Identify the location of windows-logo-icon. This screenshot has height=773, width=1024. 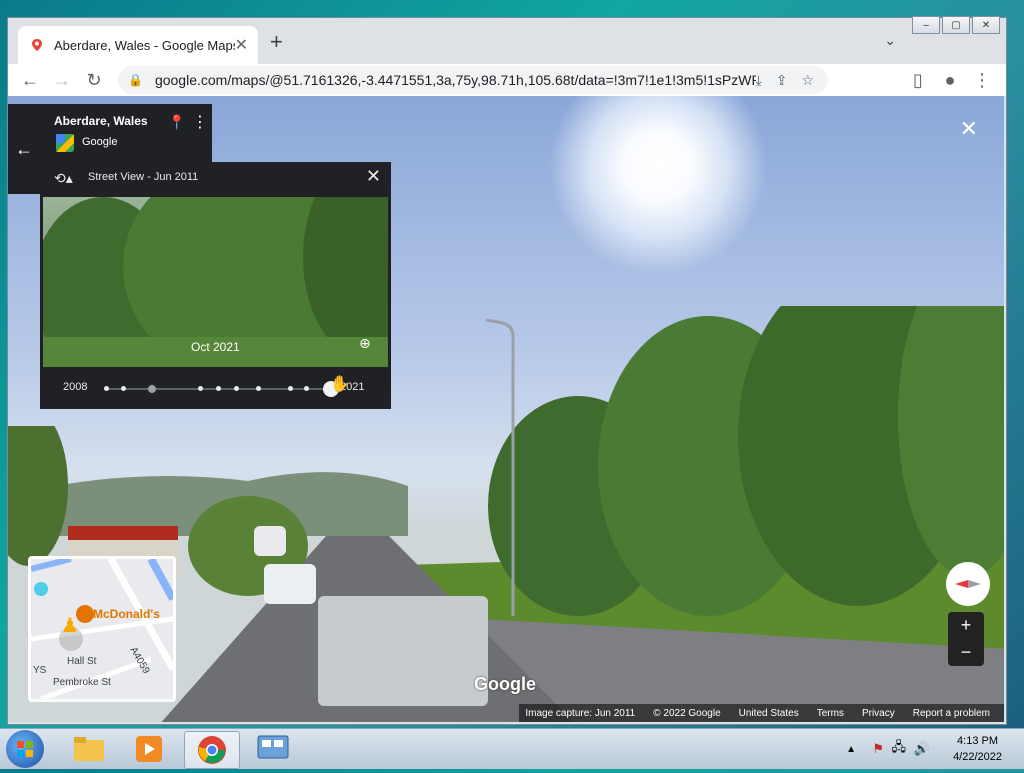
(25, 749).